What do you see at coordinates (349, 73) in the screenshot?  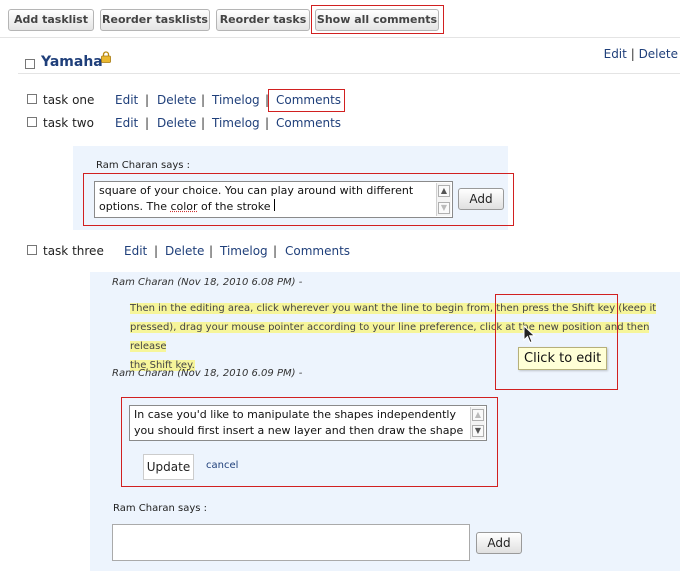 I see `tasklist-divider` at bounding box center [349, 73].